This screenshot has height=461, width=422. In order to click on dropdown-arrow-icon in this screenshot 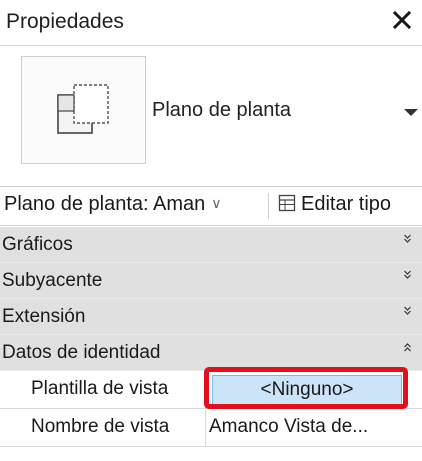, I will do `click(411, 113)`.